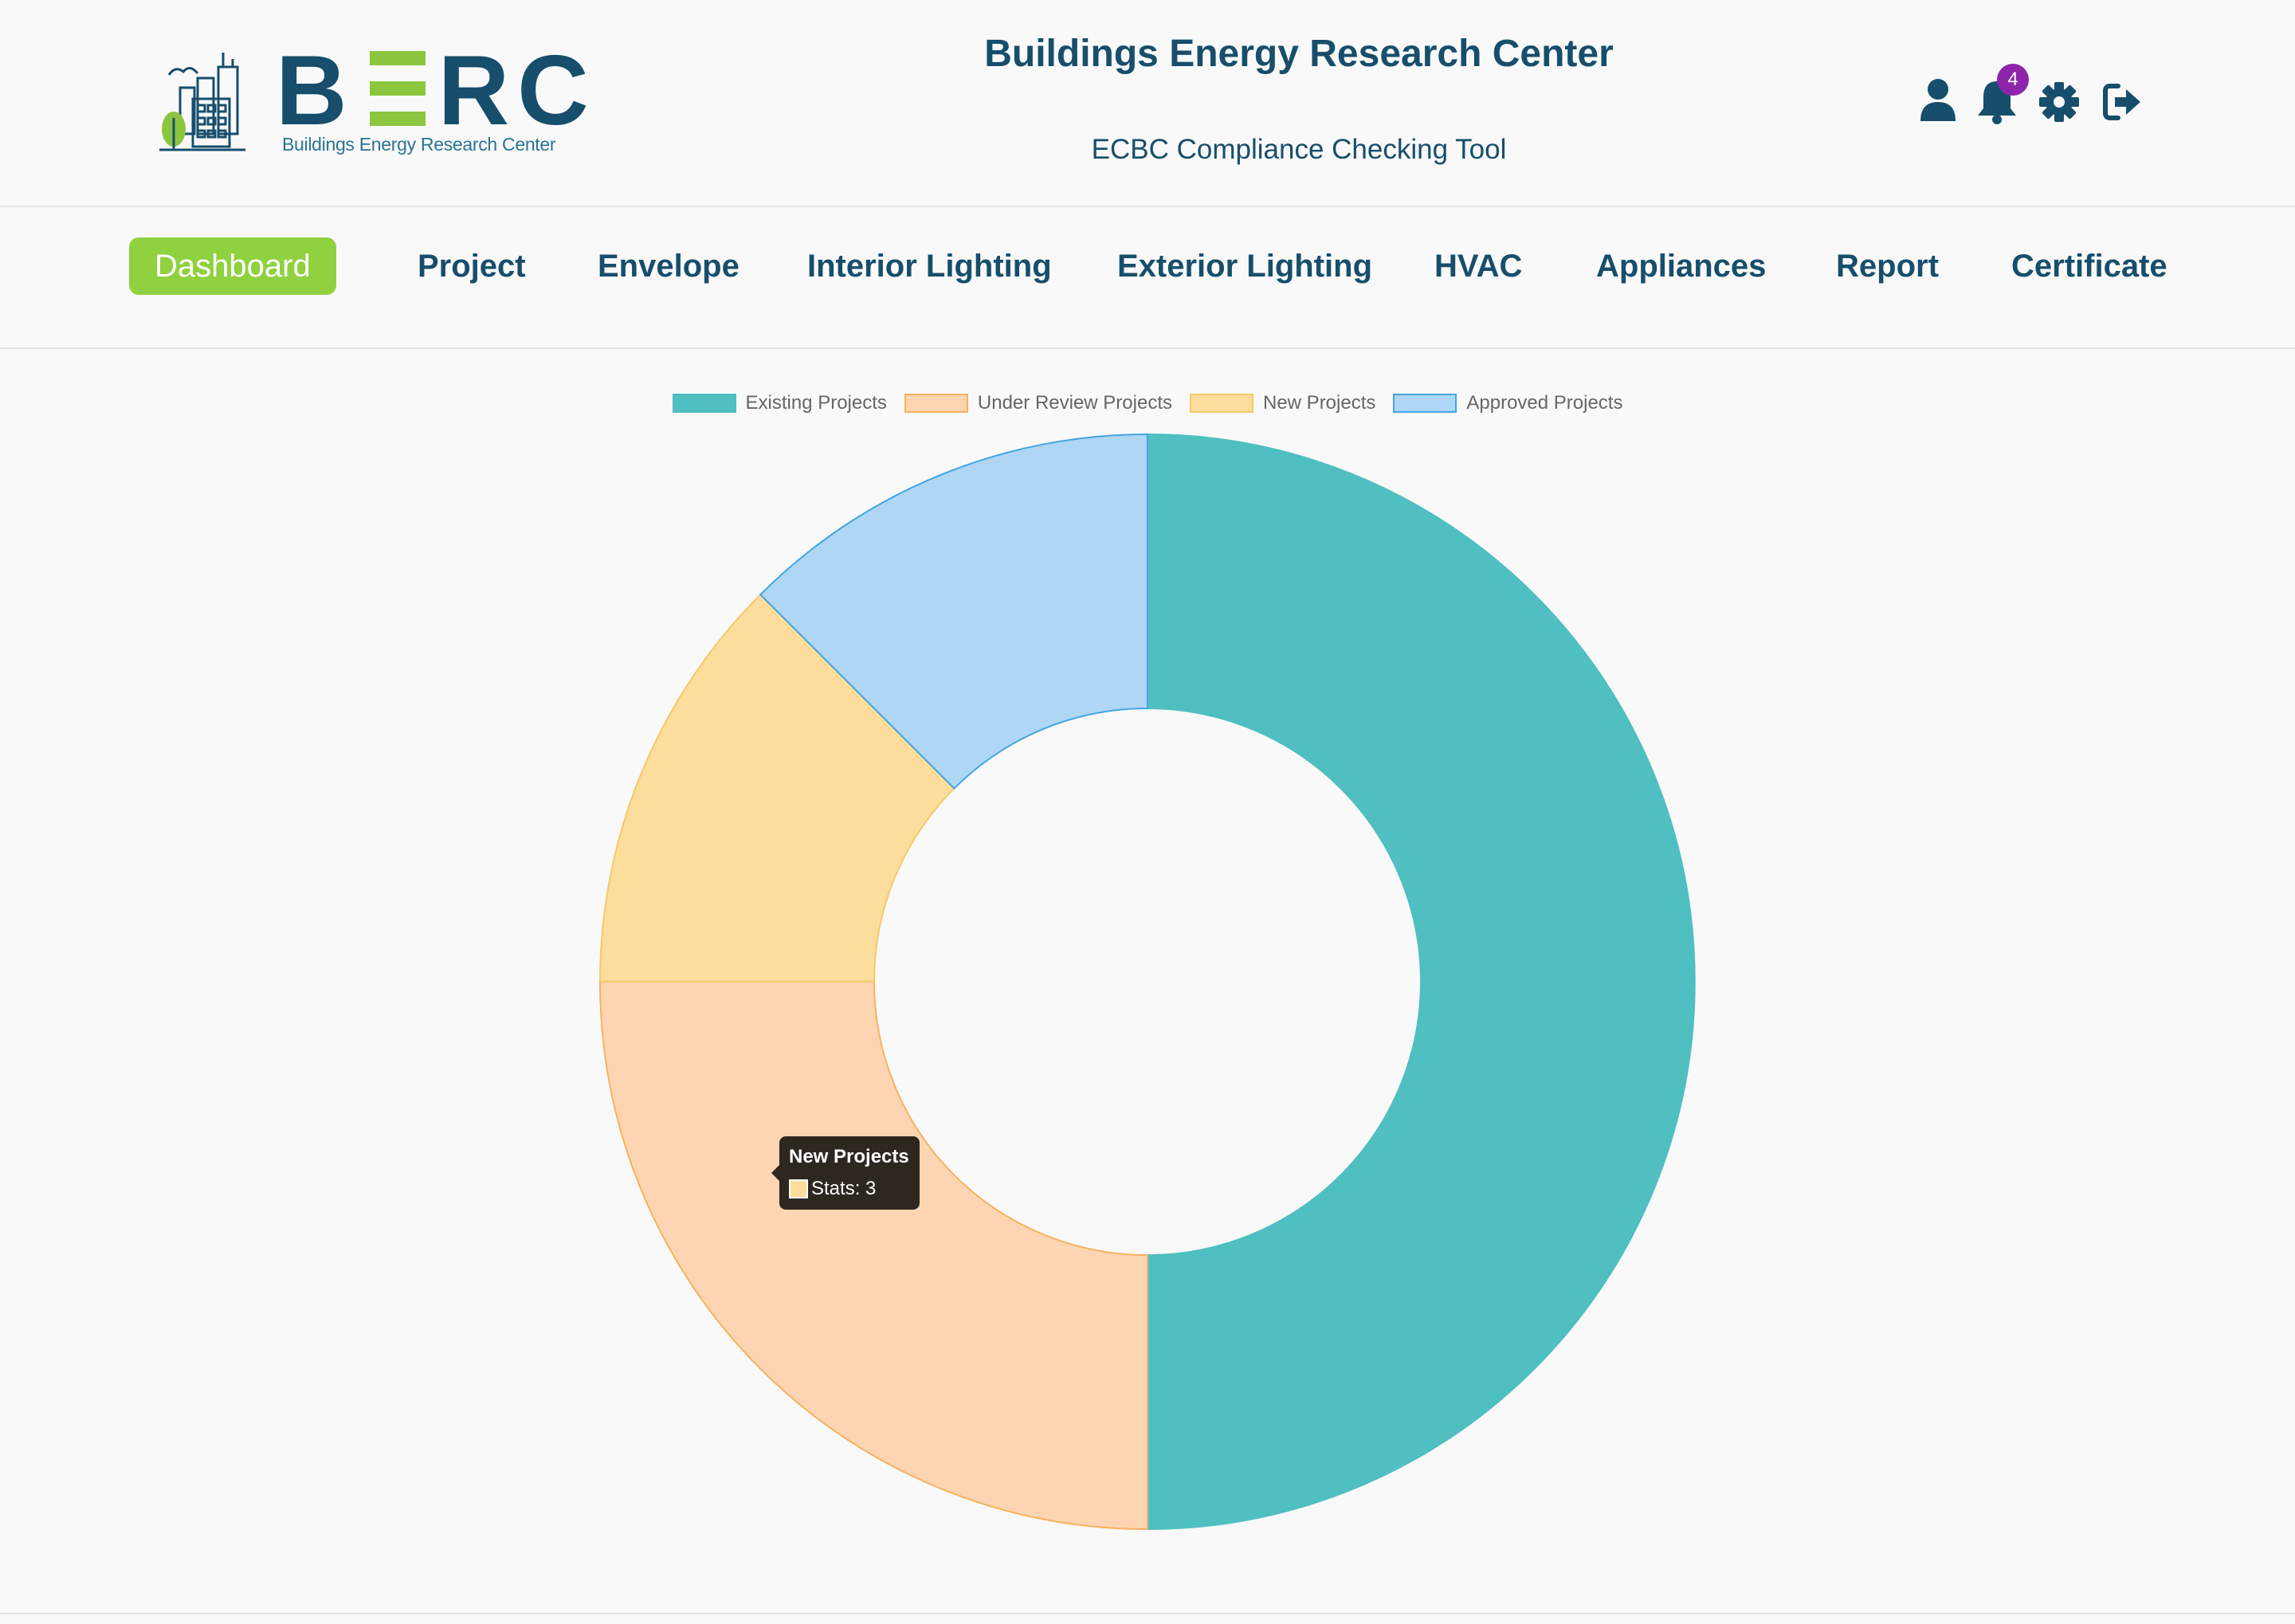 The width and height of the screenshot is (2295, 1624). What do you see at coordinates (798, 1188) in the screenshot?
I see `tooltip-swatch` at bounding box center [798, 1188].